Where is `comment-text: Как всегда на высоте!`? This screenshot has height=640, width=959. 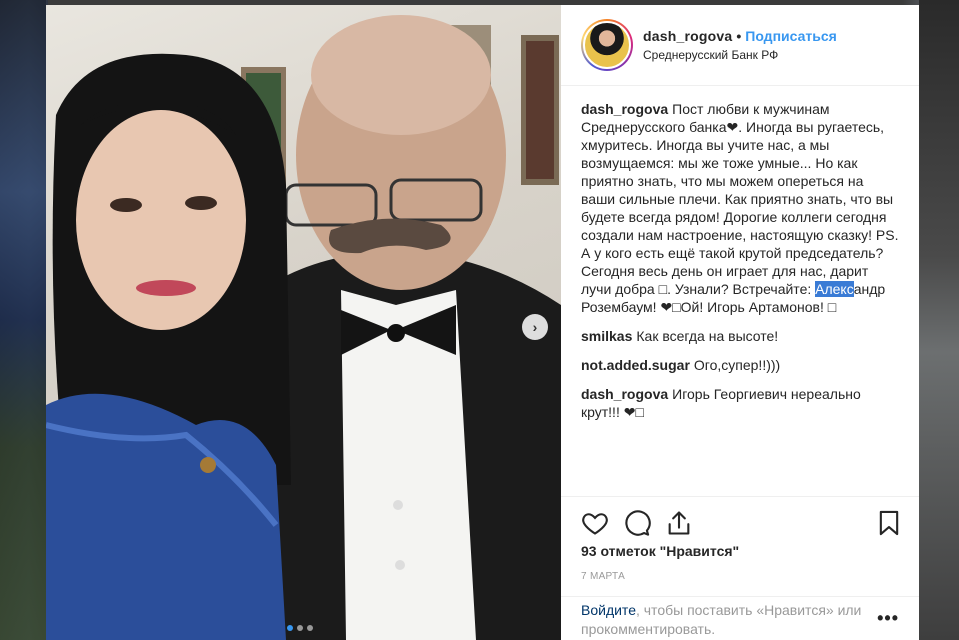
comment-text: Как всегда на высоте! is located at coordinates (707, 336).